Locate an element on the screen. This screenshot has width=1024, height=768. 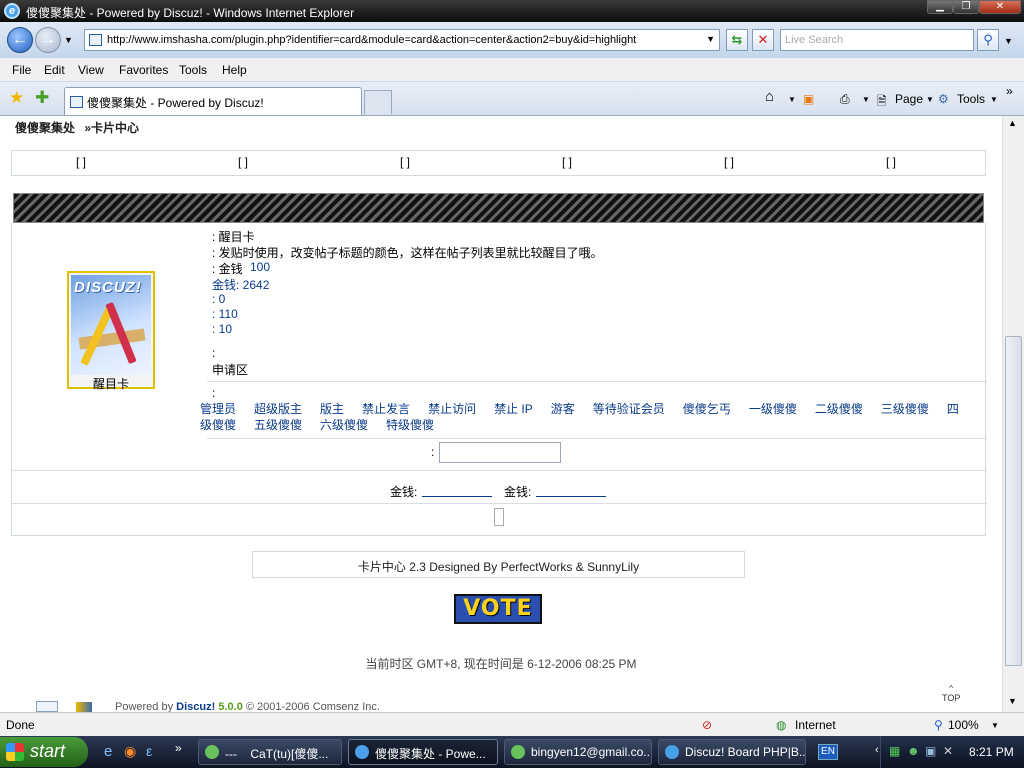
start-button: start is located at coordinates (44, 752).